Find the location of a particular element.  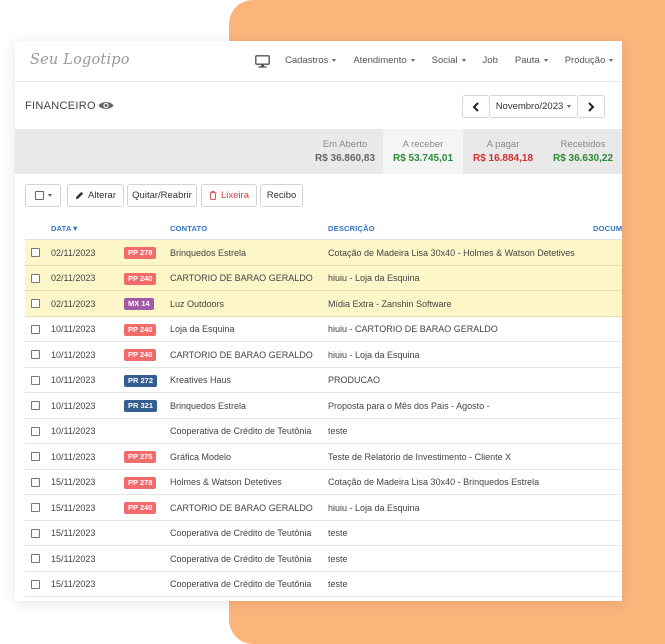

table-row: 10/11/2023 PR 272 Kreatives Haus PRODUCAO is located at coordinates (323, 380).